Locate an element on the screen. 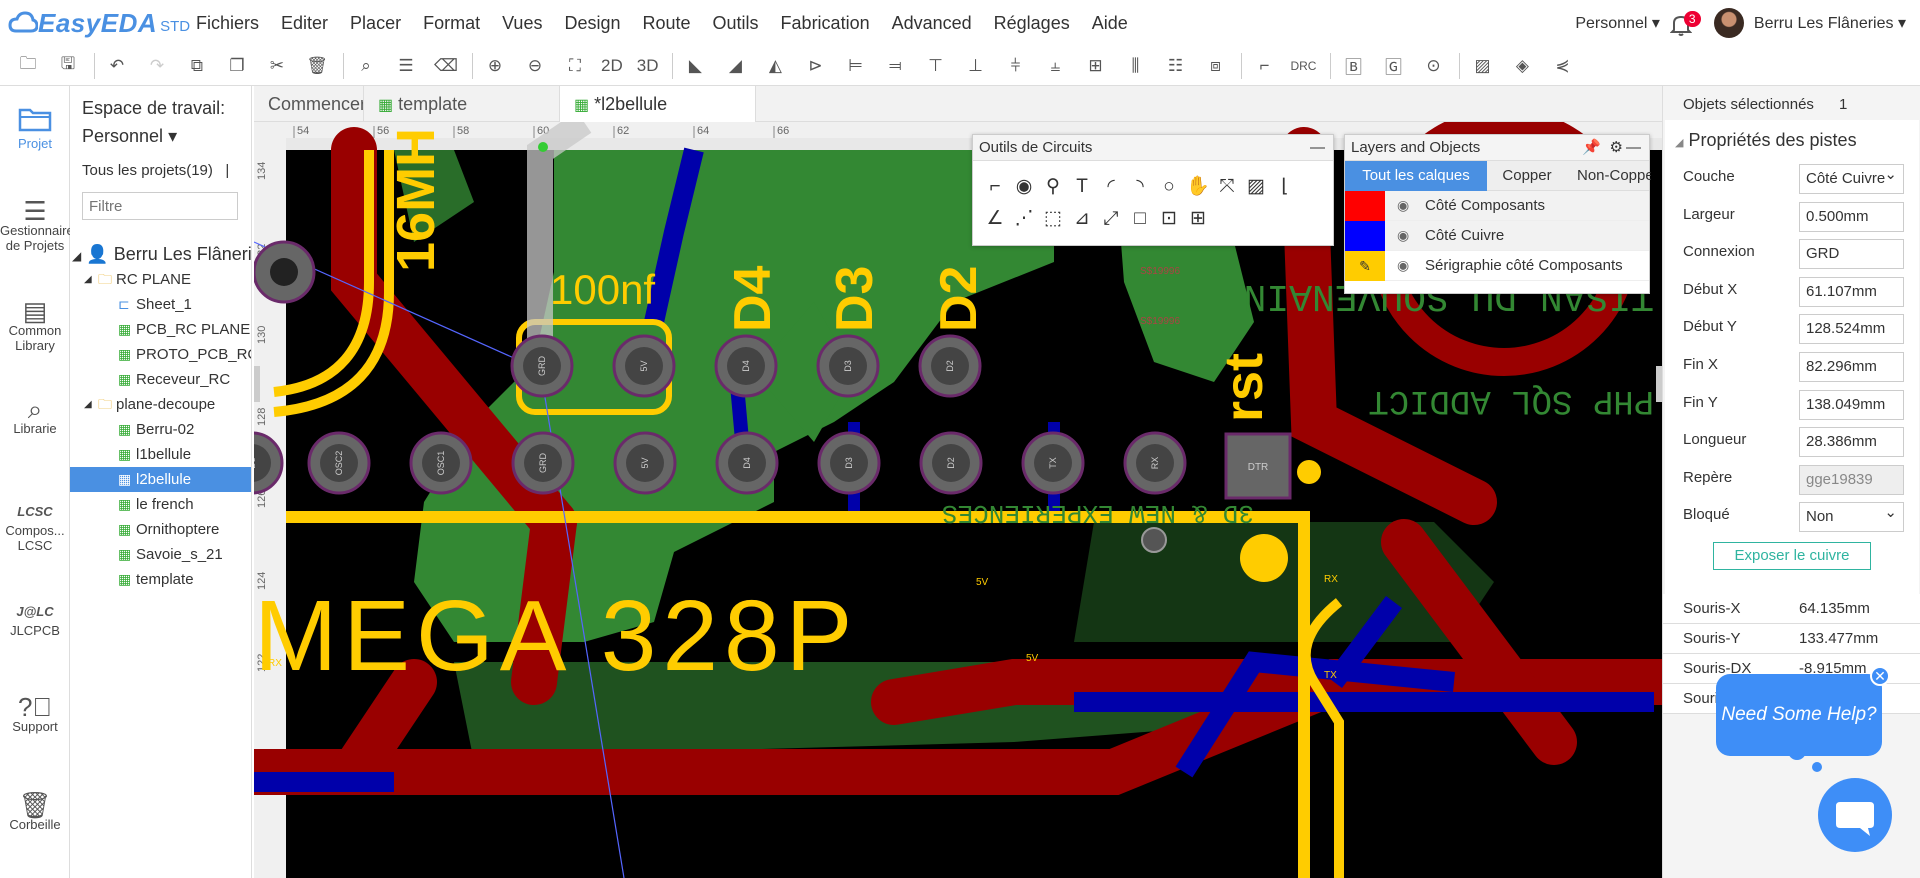 This screenshot has height=878, width=1920. menu-r-glages: Réglages is located at coordinates (1032, 23).